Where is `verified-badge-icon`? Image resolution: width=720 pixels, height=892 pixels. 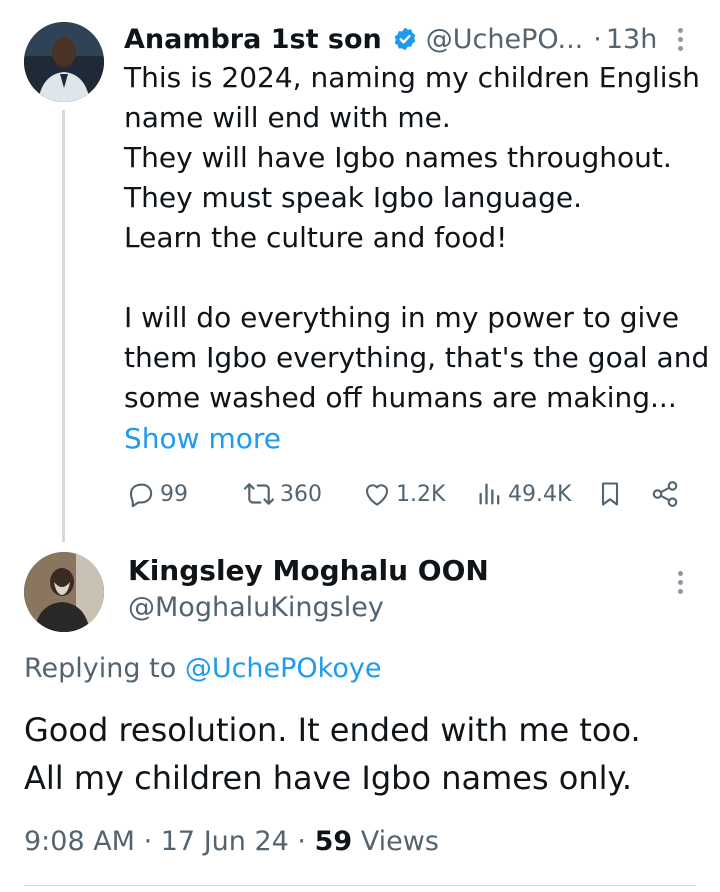 verified-badge-icon is located at coordinates (405, 39).